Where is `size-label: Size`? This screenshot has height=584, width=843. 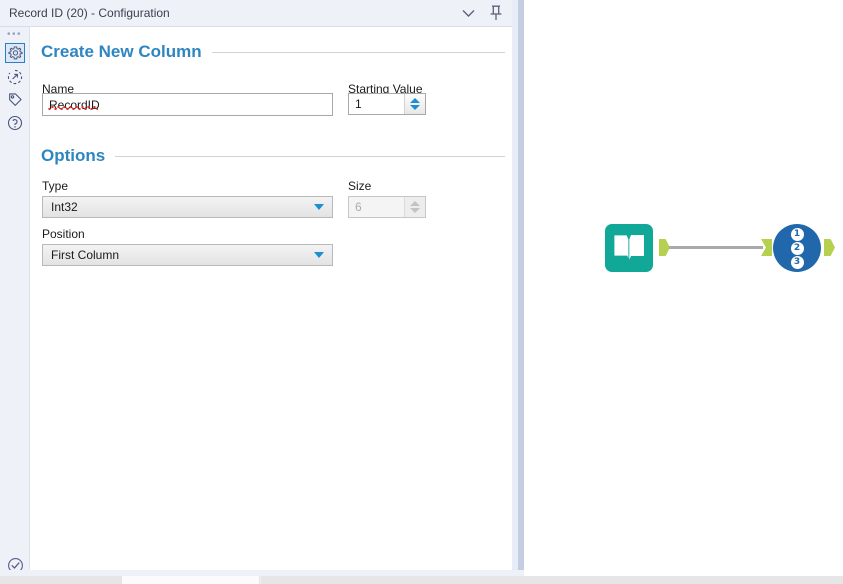
size-label: Size is located at coordinates (360, 186).